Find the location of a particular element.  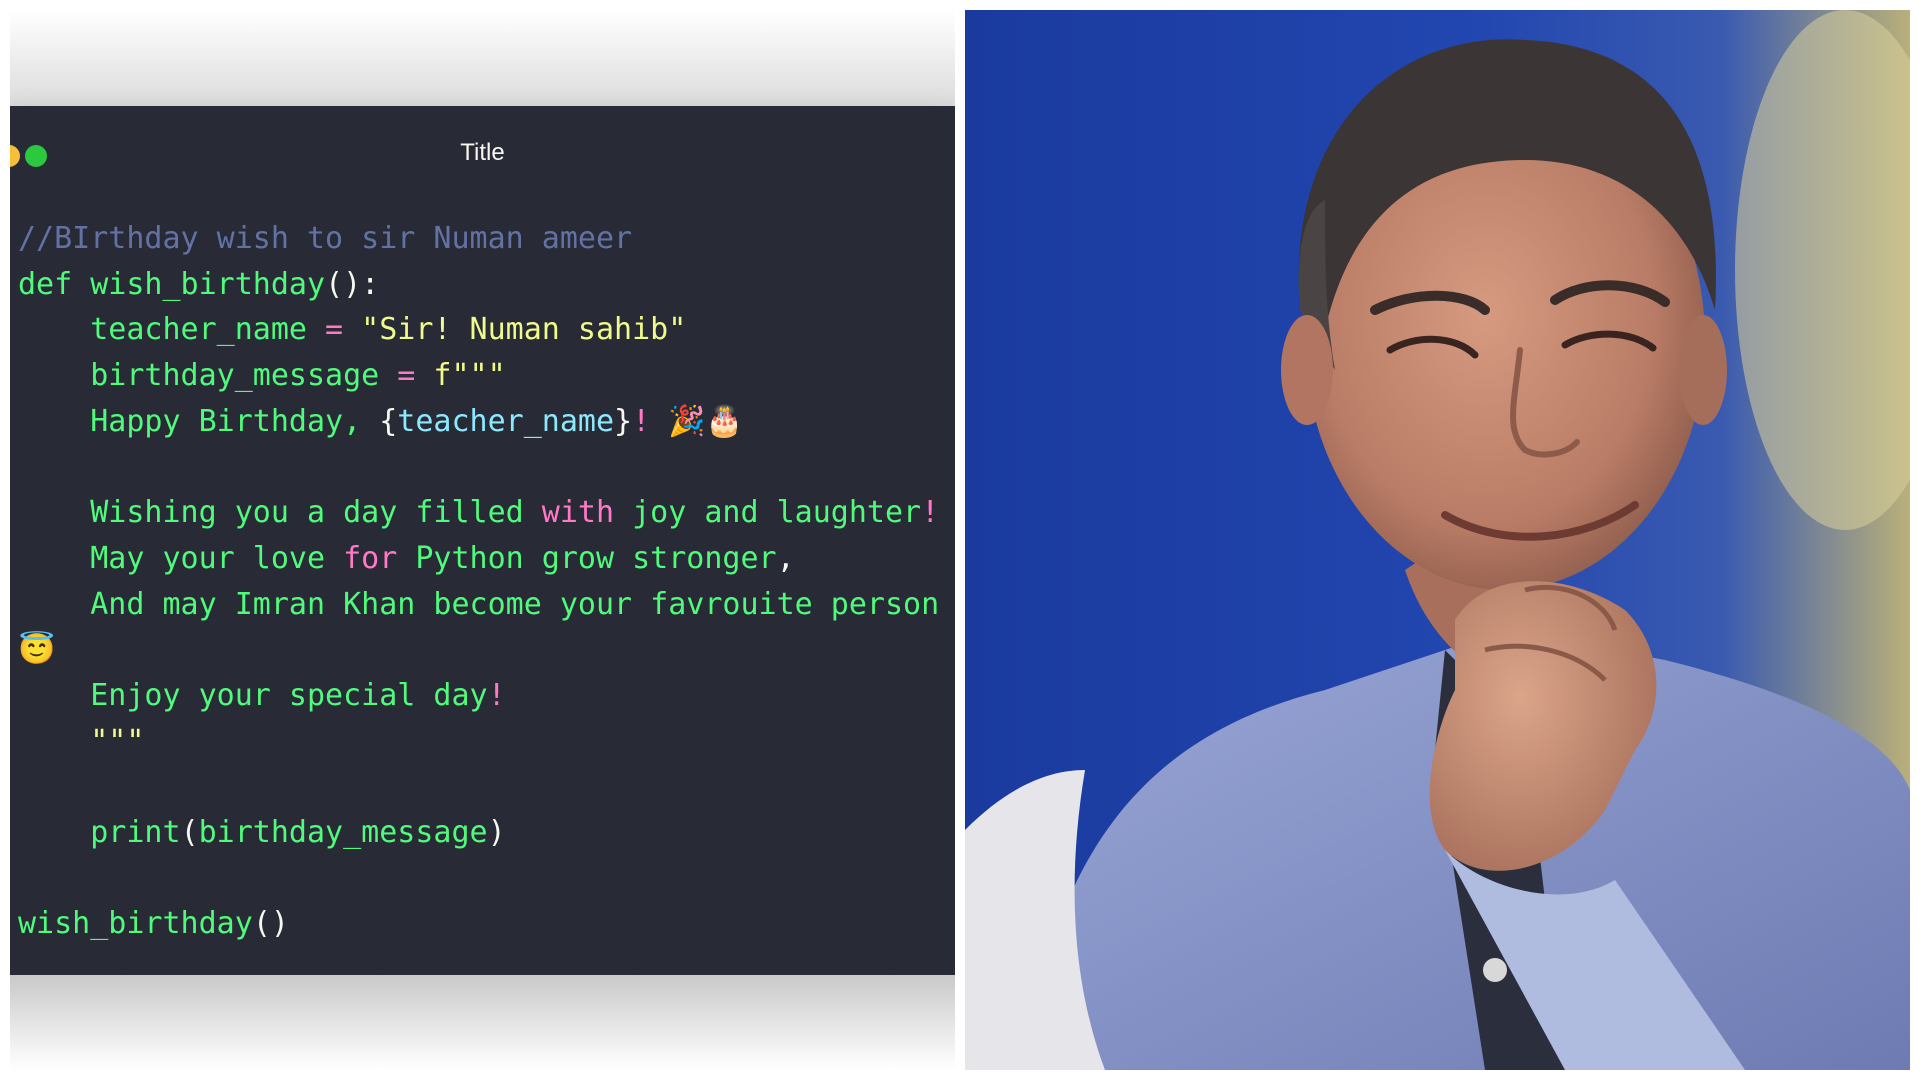

code-token: Enjoy your special day is located at coordinates (253, 695).